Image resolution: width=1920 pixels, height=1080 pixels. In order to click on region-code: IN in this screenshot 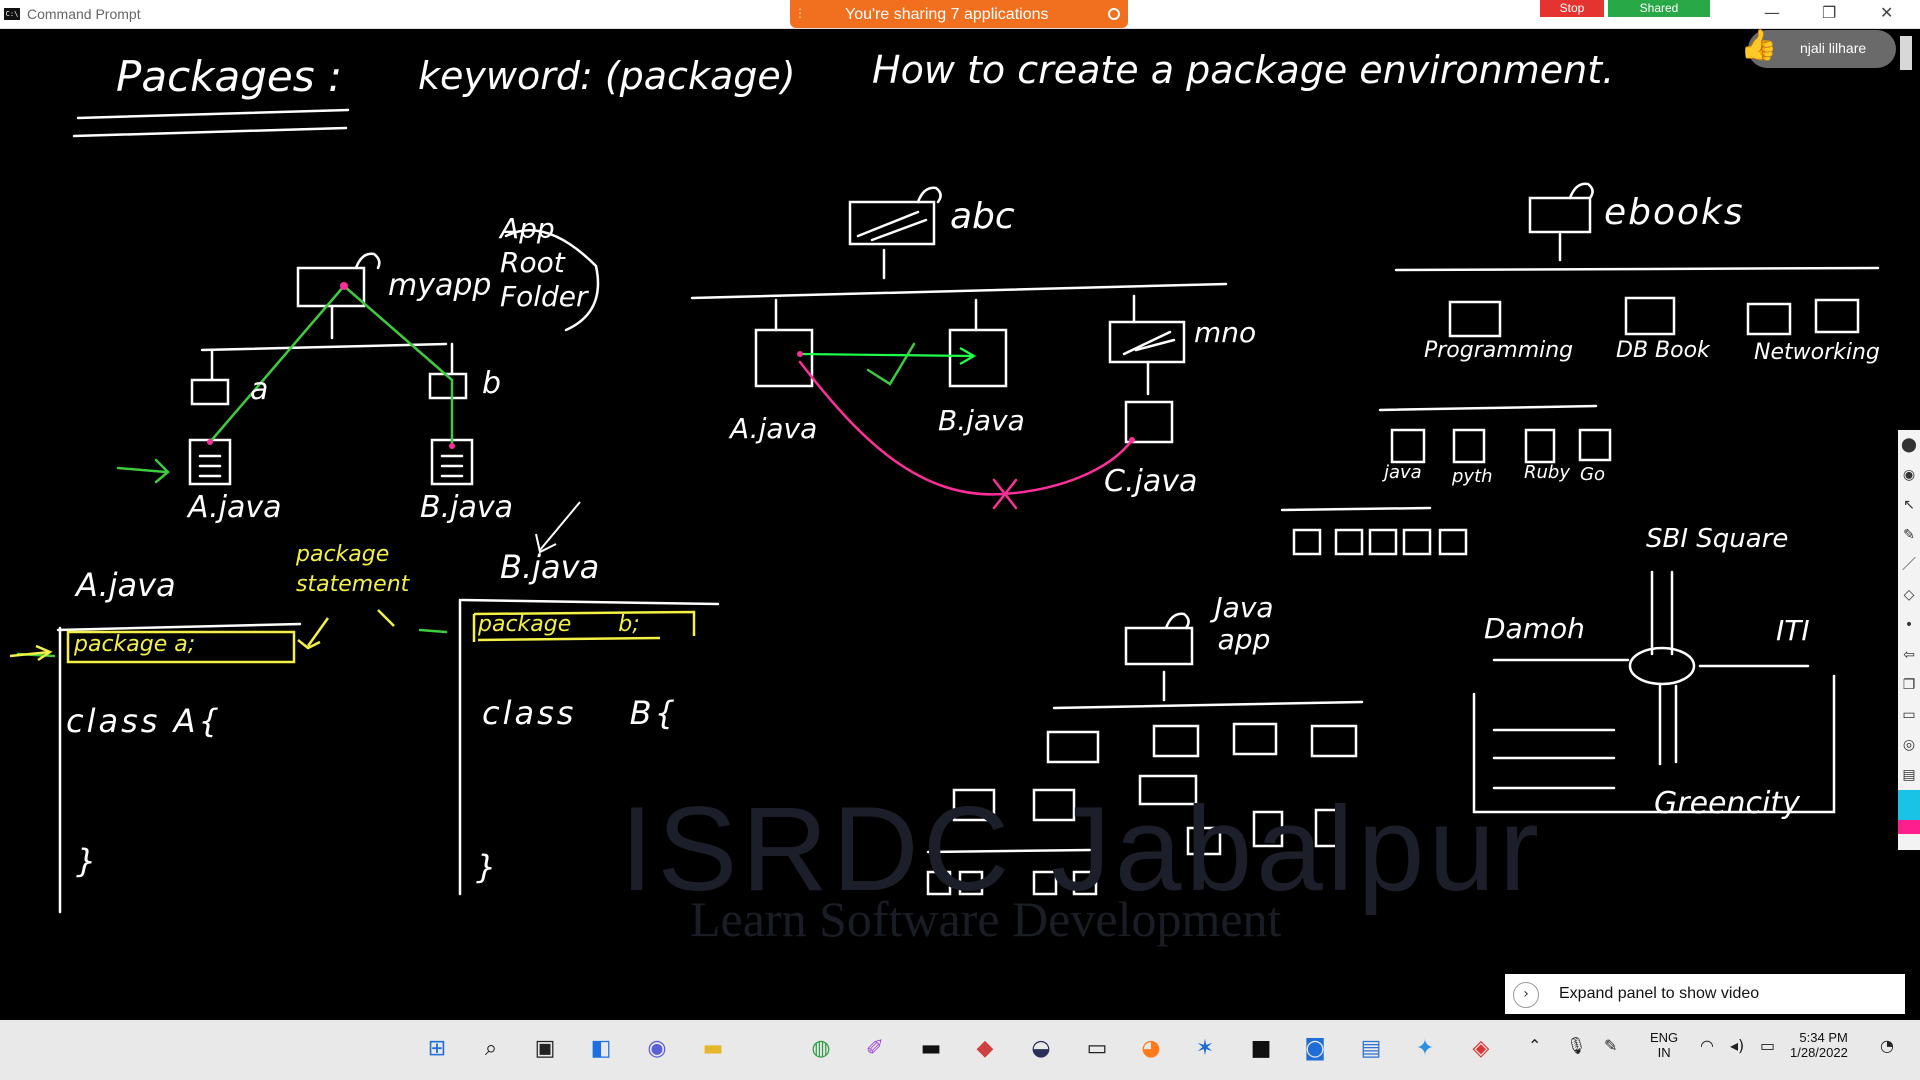, I will do `click(1664, 1052)`.